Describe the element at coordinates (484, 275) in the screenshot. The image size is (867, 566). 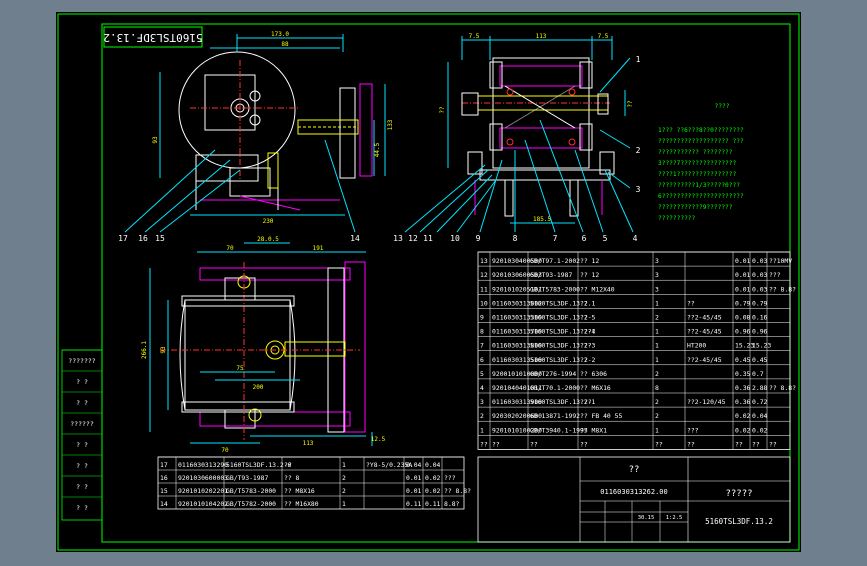
I see `table-cell: 12` at that location.